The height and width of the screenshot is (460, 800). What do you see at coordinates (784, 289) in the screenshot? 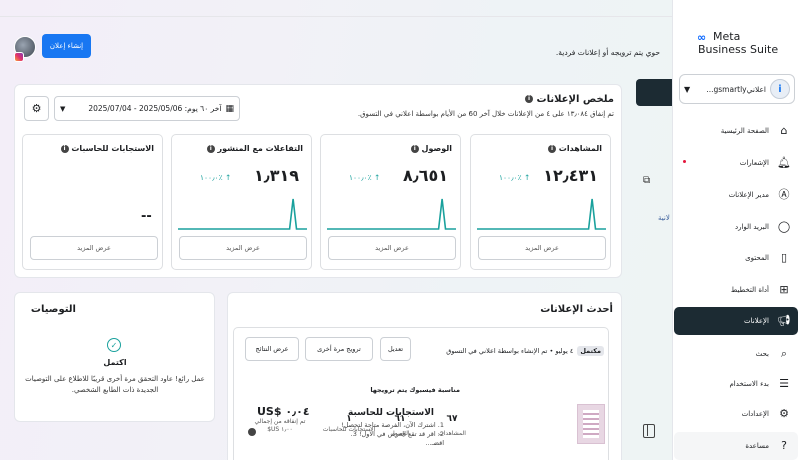
I see `planner-icon: ⊞` at bounding box center [784, 289].